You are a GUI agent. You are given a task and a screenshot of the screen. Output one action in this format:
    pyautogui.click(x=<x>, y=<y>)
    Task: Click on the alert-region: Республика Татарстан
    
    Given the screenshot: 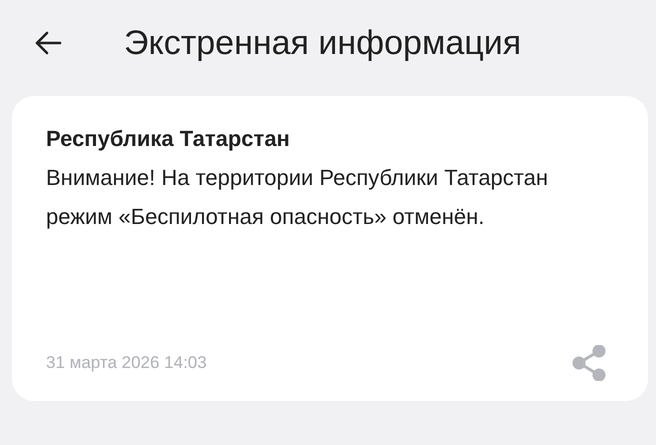 What is the action you would take?
    pyautogui.click(x=168, y=139)
    